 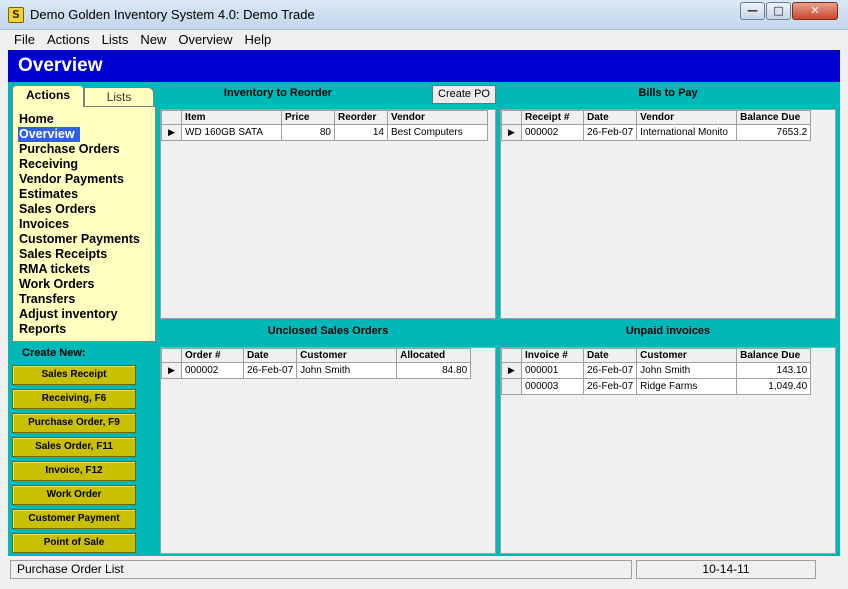 I want to click on cell-invoice: 000003, so click(x=552, y=386).